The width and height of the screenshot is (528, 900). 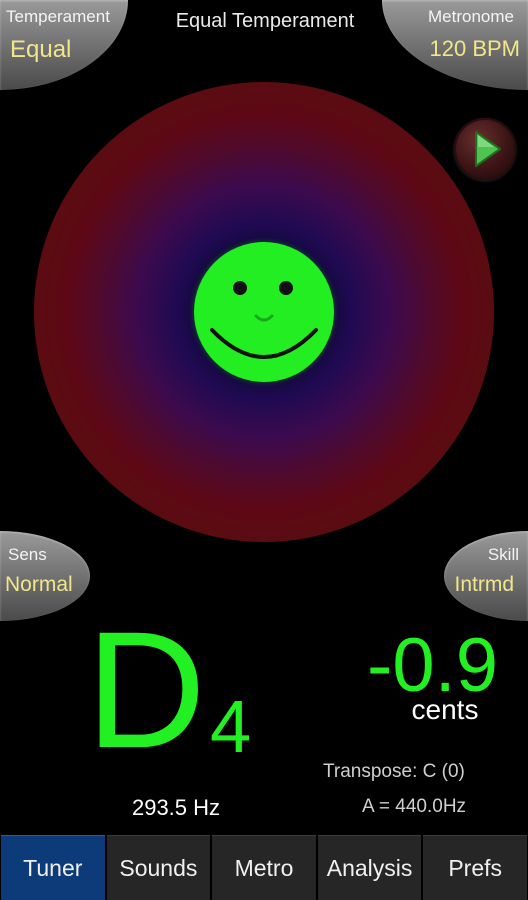 I want to click on temperament-button: Temperament Equal, so click(x=64, y=45).